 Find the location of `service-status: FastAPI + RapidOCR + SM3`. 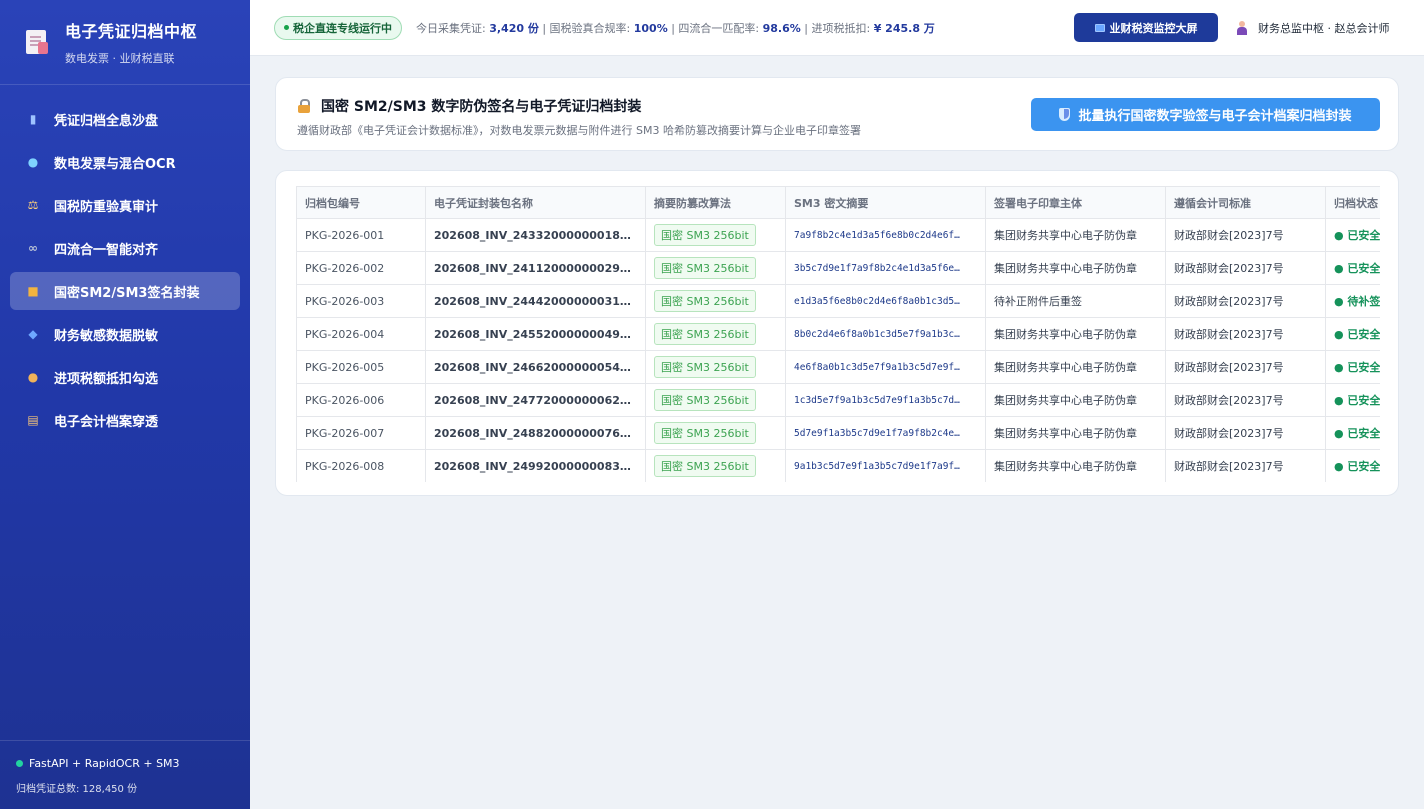

service-status: FastAPI + RapidOCR + SM3 is located at coordinates (133, 763).